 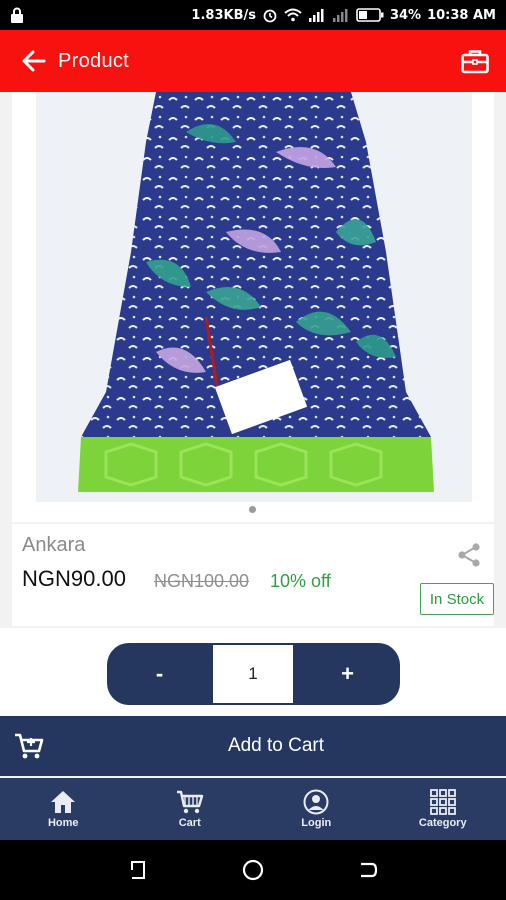 What do you see at coordinates (475, 61) in the screenshot?
I see `shopping-bag-icon` at bounding box center [475, 61].